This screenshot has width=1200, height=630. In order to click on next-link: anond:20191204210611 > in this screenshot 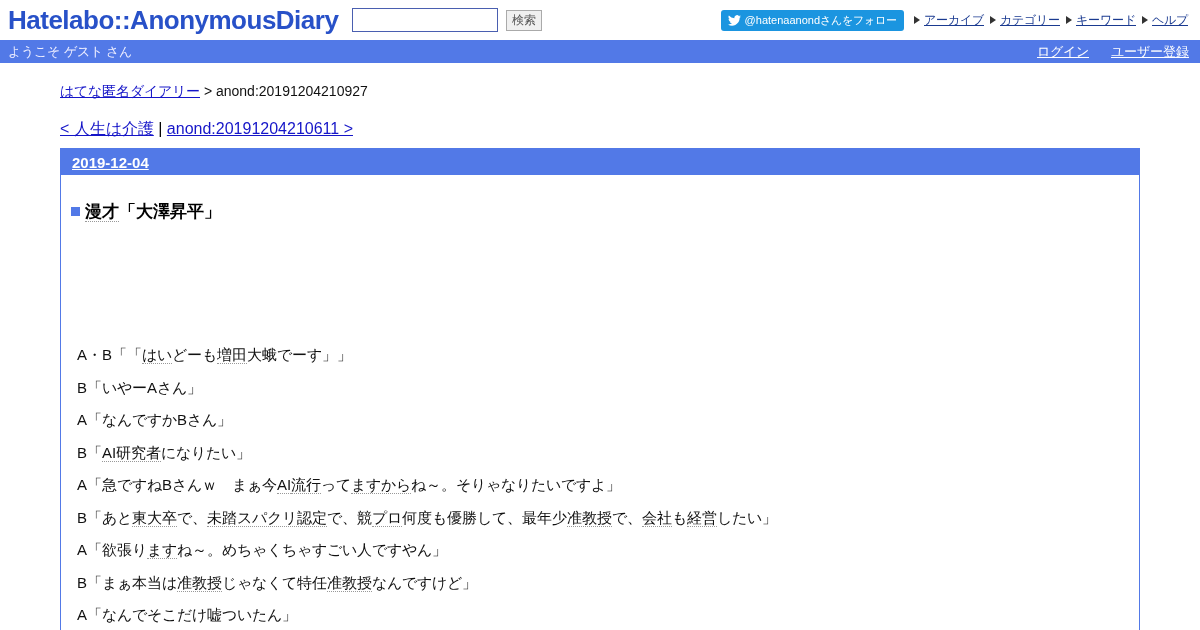, I will do `click(259, 128)`.